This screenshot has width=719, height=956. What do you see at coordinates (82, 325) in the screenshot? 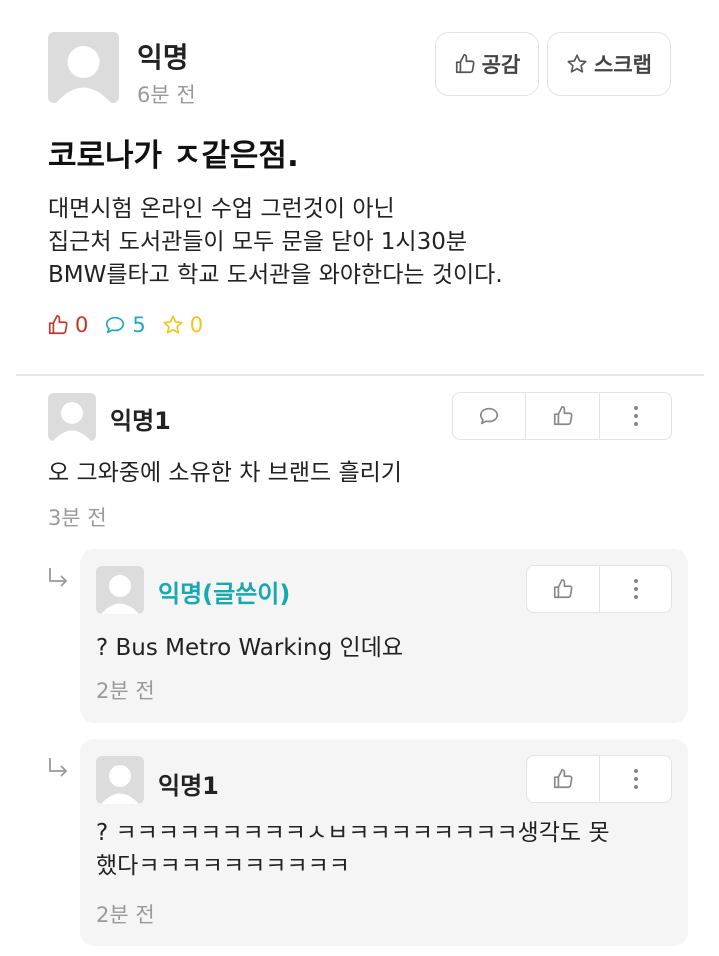
I see `like-count: 0` at bounding box center [82, 325].